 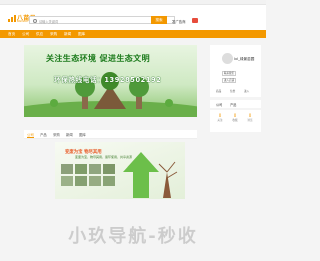 What do you see at coordinates (133, 236) in the screenshot?
I see `watermark: 小玖导航-秒收` at bounding box center [133, 236].